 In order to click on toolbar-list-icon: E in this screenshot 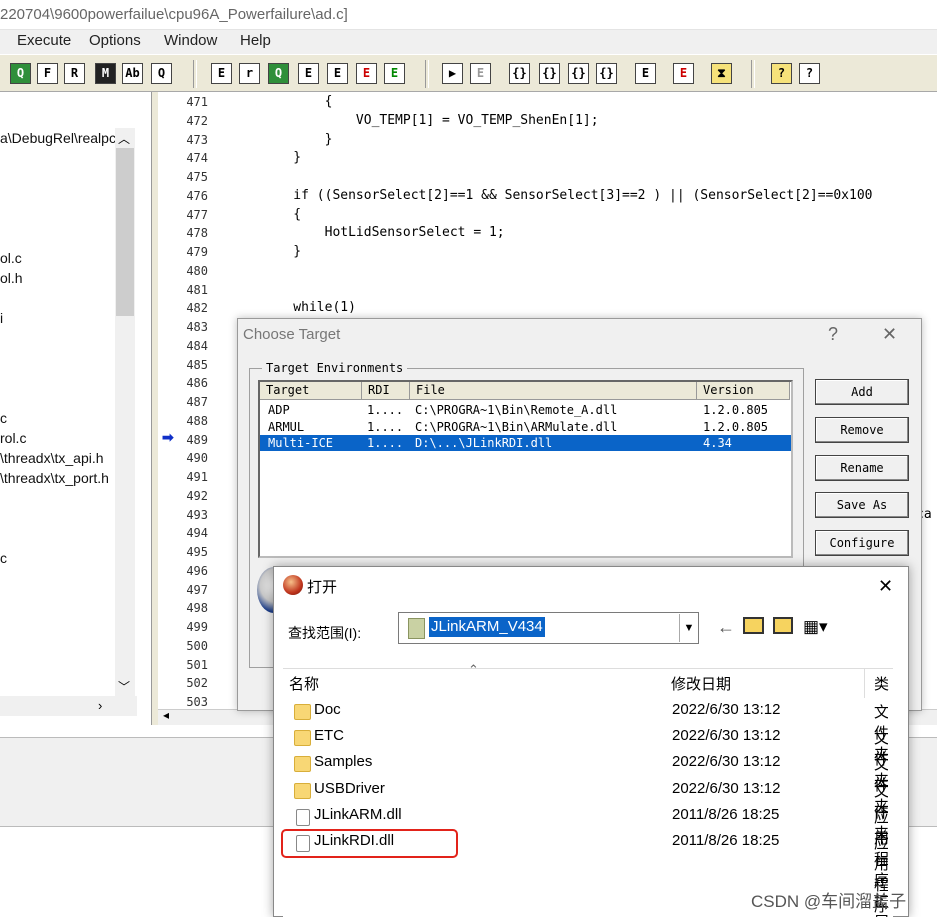, I will do `click(308, 73)`.